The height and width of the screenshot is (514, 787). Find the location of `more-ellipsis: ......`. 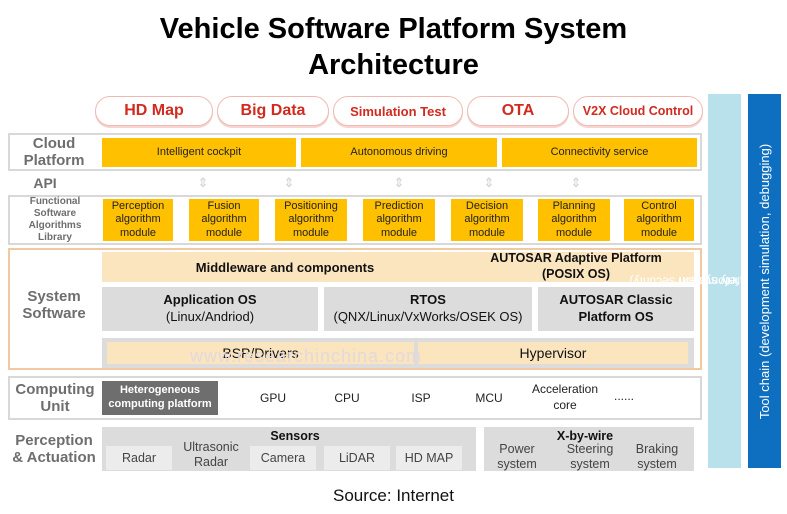

more-ellipsis: ...... is located at coordinates (623, 396).